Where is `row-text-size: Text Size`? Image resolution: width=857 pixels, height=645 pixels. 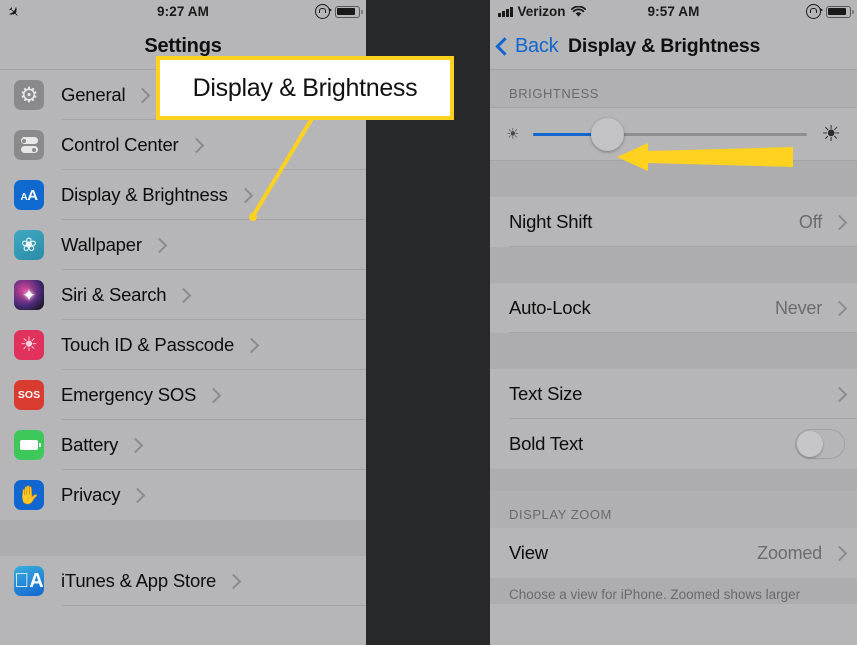
row-text-size: Text Size is located at coordinates (673, 394).